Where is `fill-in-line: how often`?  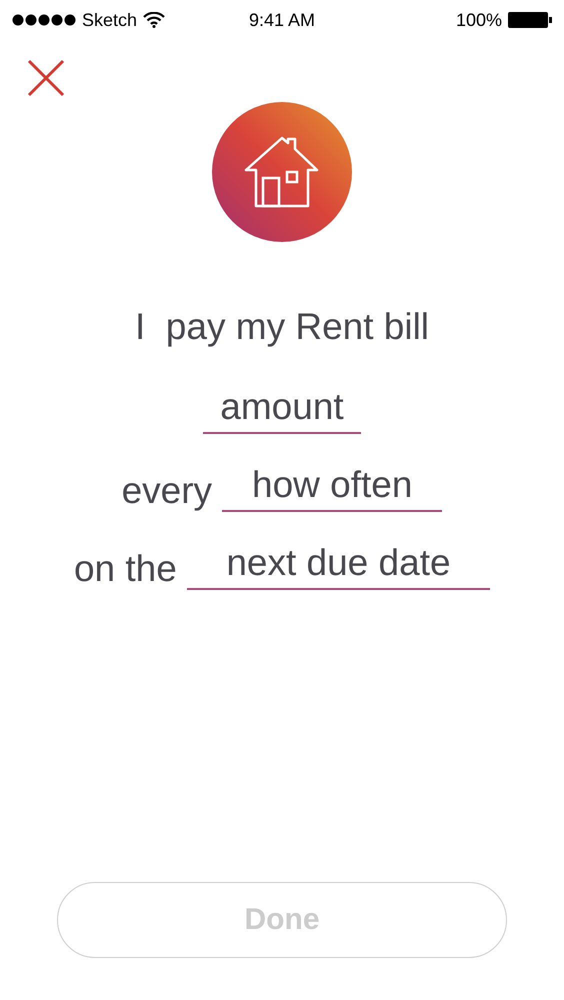
fill-in-line: how often is located at coordinates (332, 488).